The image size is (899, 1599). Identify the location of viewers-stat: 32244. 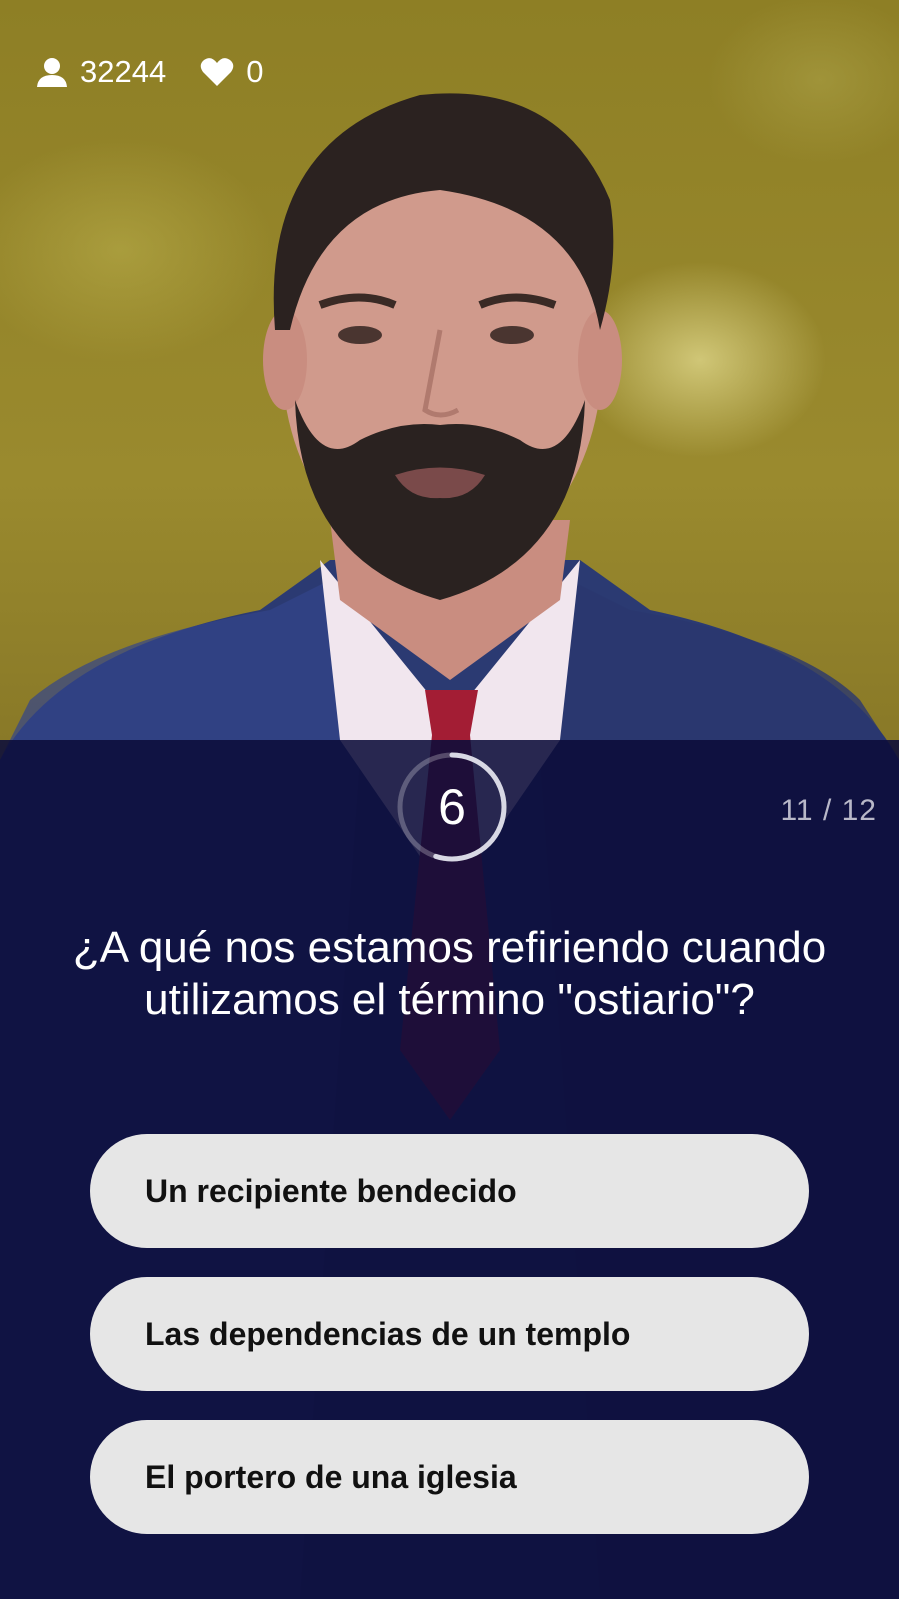
(101, 72).